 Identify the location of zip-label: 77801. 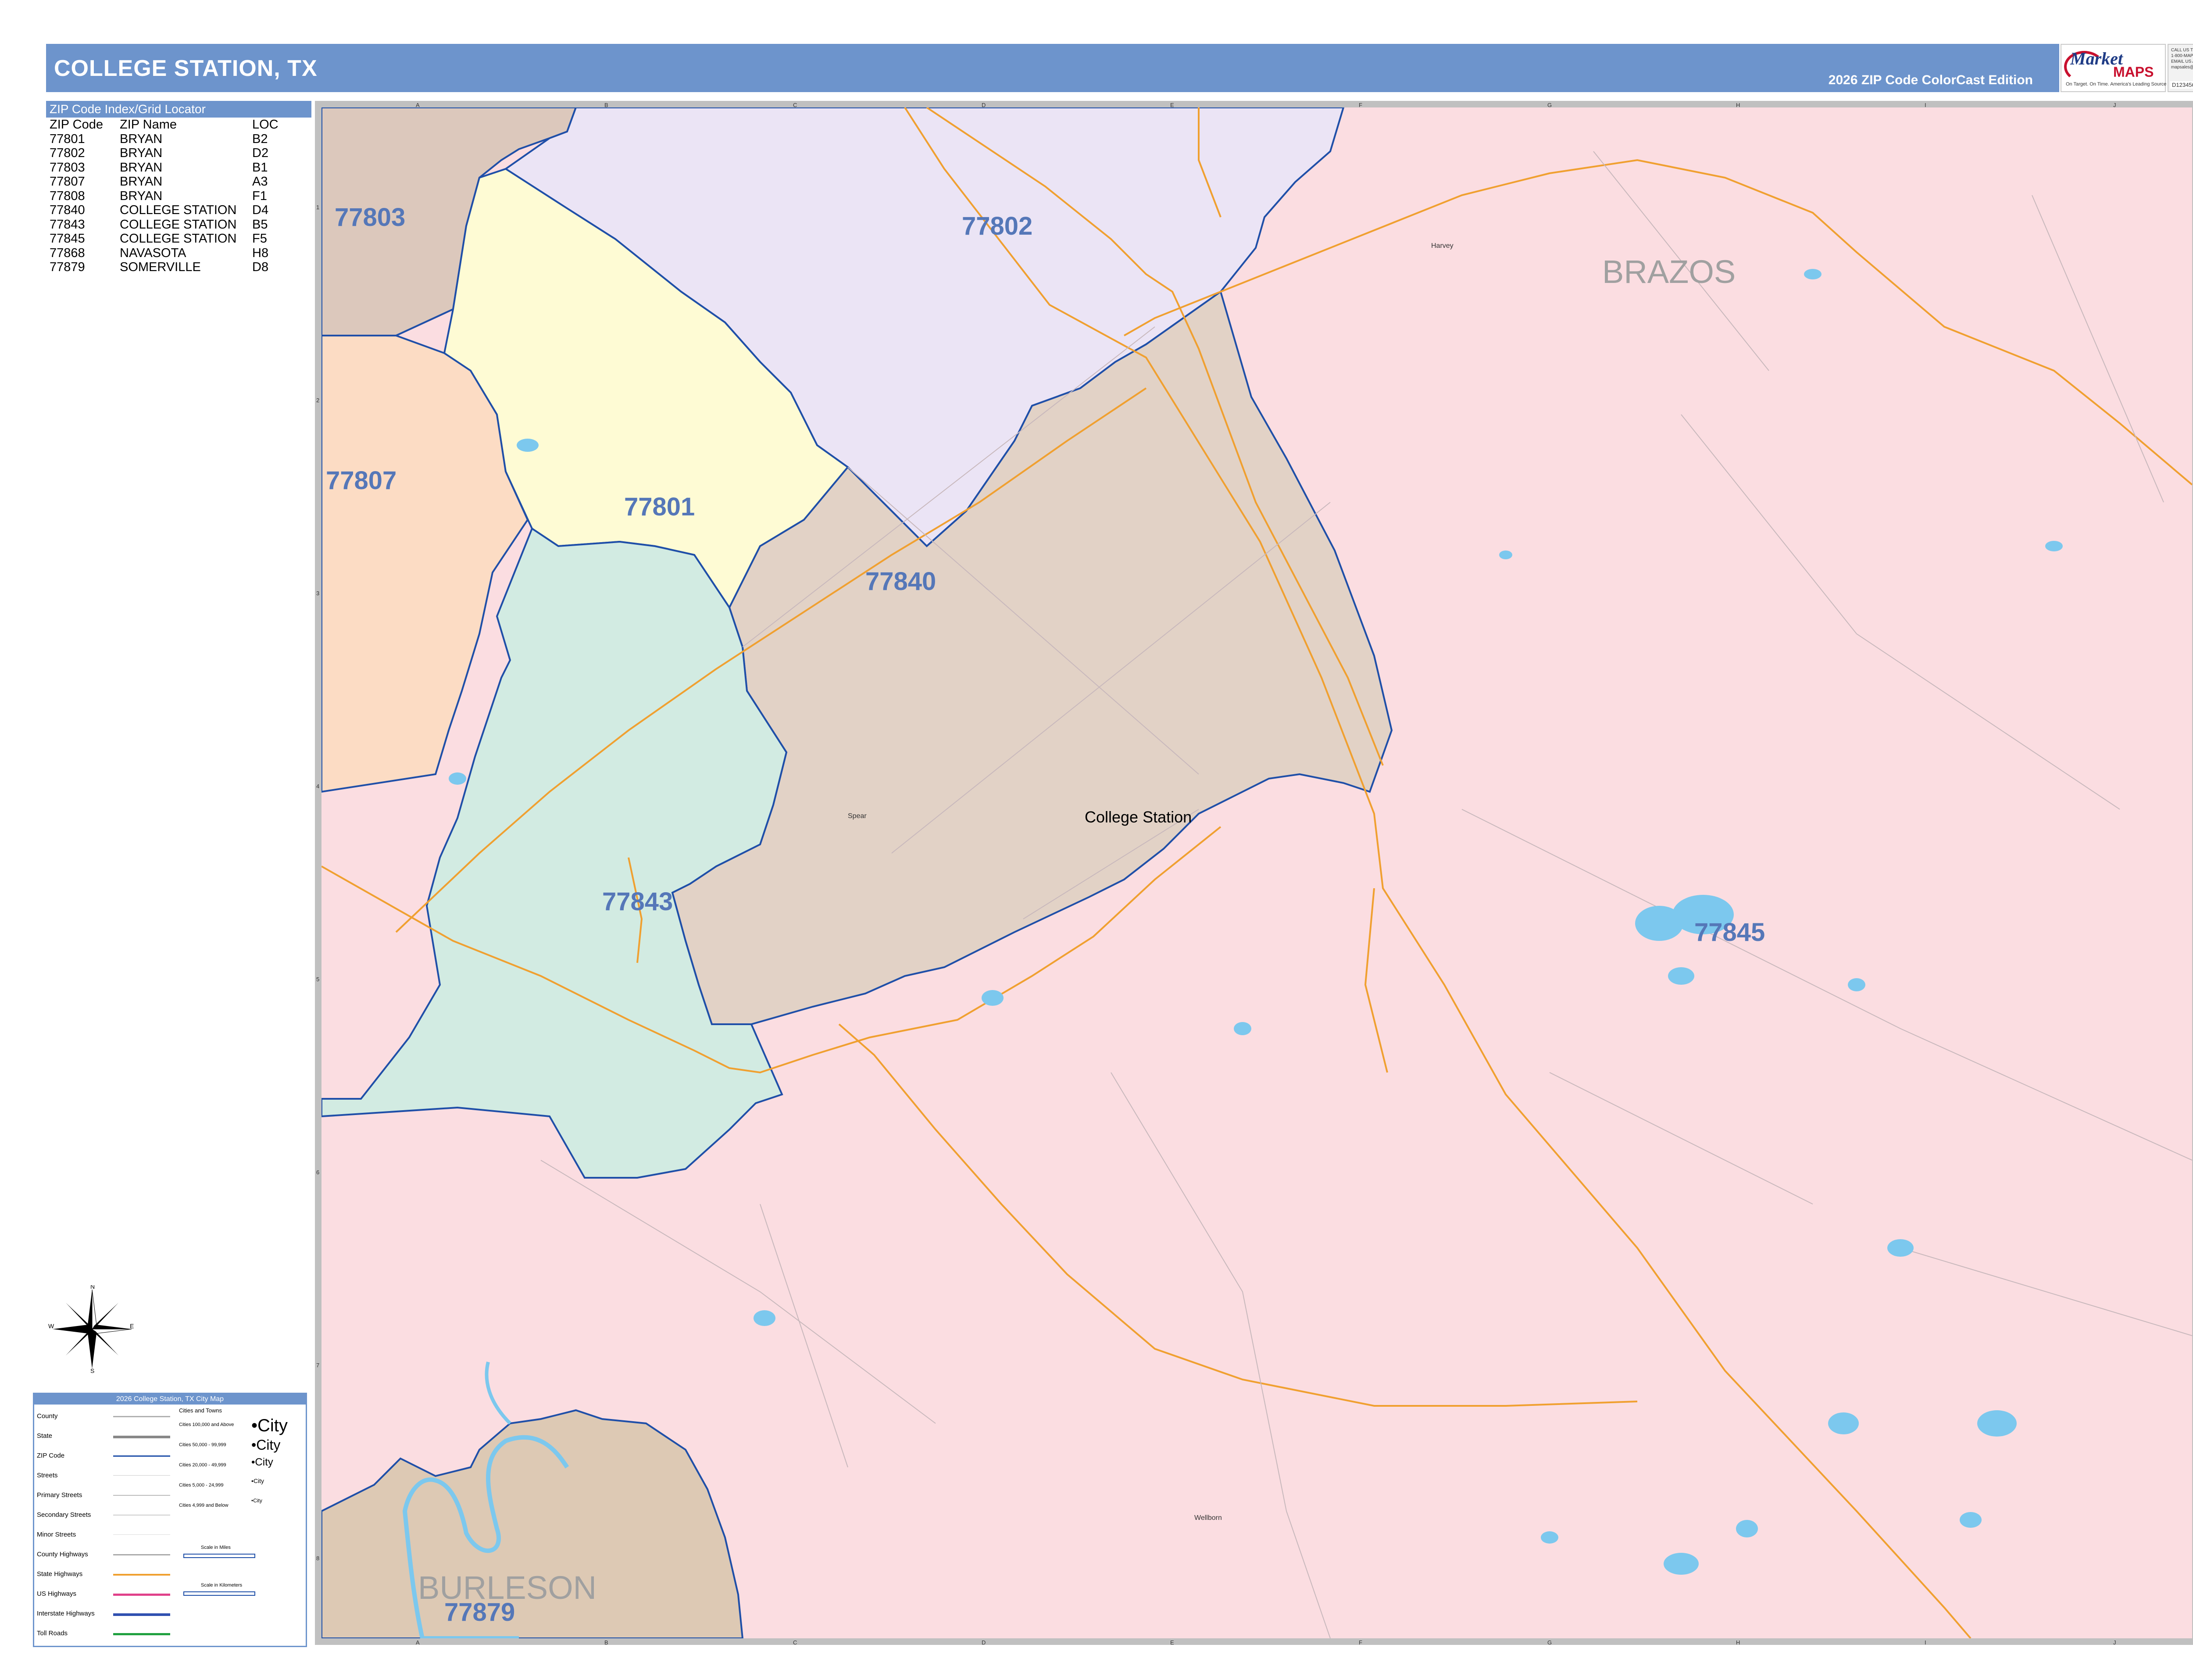
(659, 507).